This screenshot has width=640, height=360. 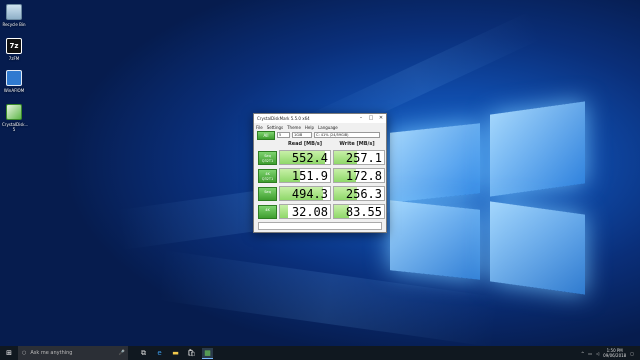 I want to click on file-explorer-icon: ▬, so click(x=175, y=353).